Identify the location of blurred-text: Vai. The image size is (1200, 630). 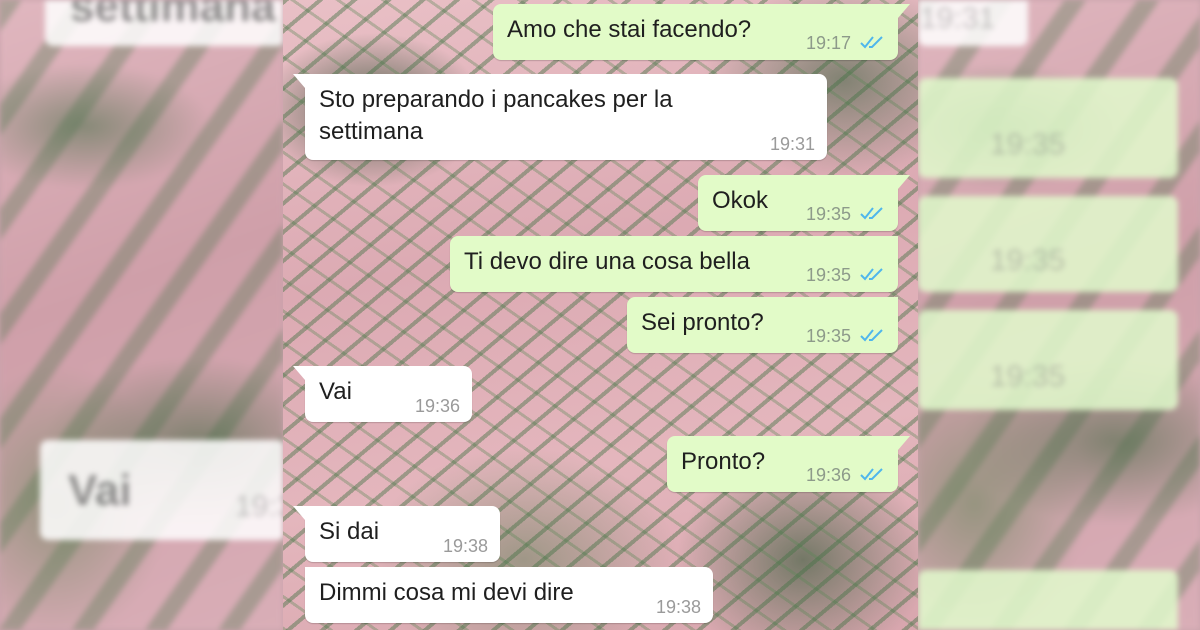
(100, 490).